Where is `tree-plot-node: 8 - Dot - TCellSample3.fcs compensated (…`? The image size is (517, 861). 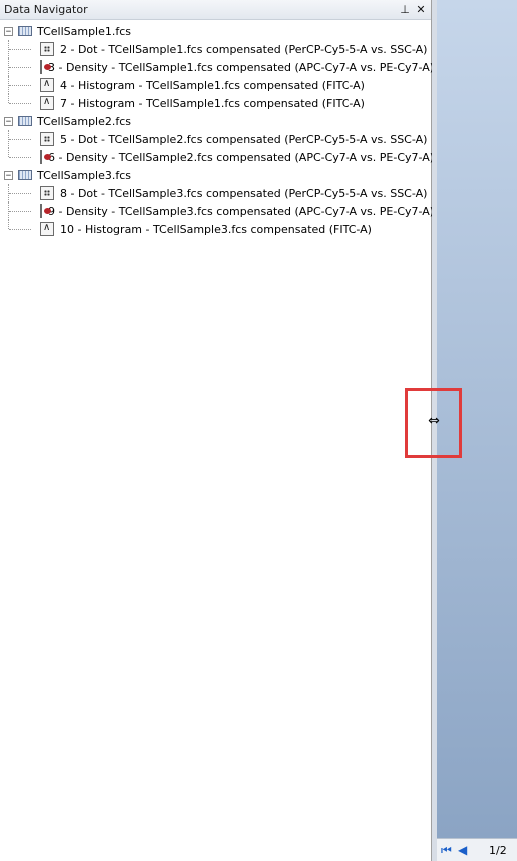
tree-plot-node: 8 - Dot - TCellSample3.fcs compensated (… is located at coordinates (215, 193).